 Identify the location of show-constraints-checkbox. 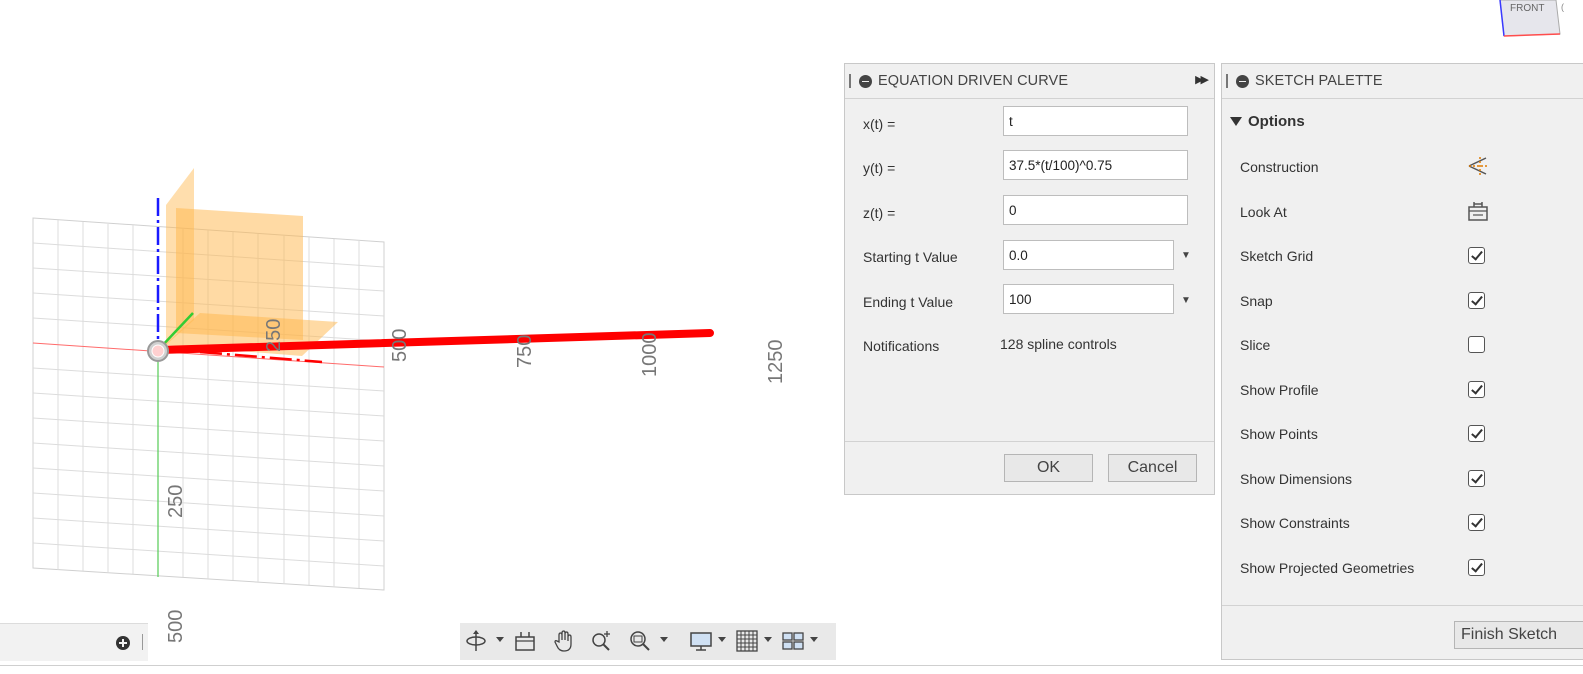
(1476, 522).